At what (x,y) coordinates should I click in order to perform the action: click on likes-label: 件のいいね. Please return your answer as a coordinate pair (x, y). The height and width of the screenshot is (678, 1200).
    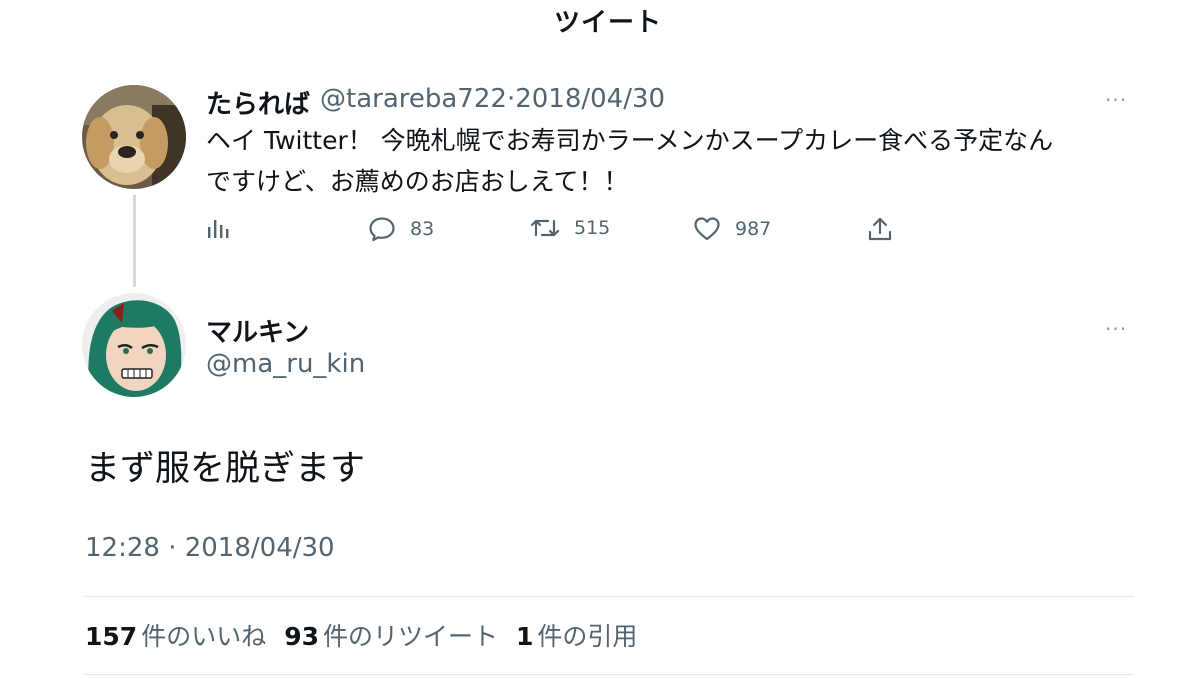
    Looking at the image, I should click on (204, 636).